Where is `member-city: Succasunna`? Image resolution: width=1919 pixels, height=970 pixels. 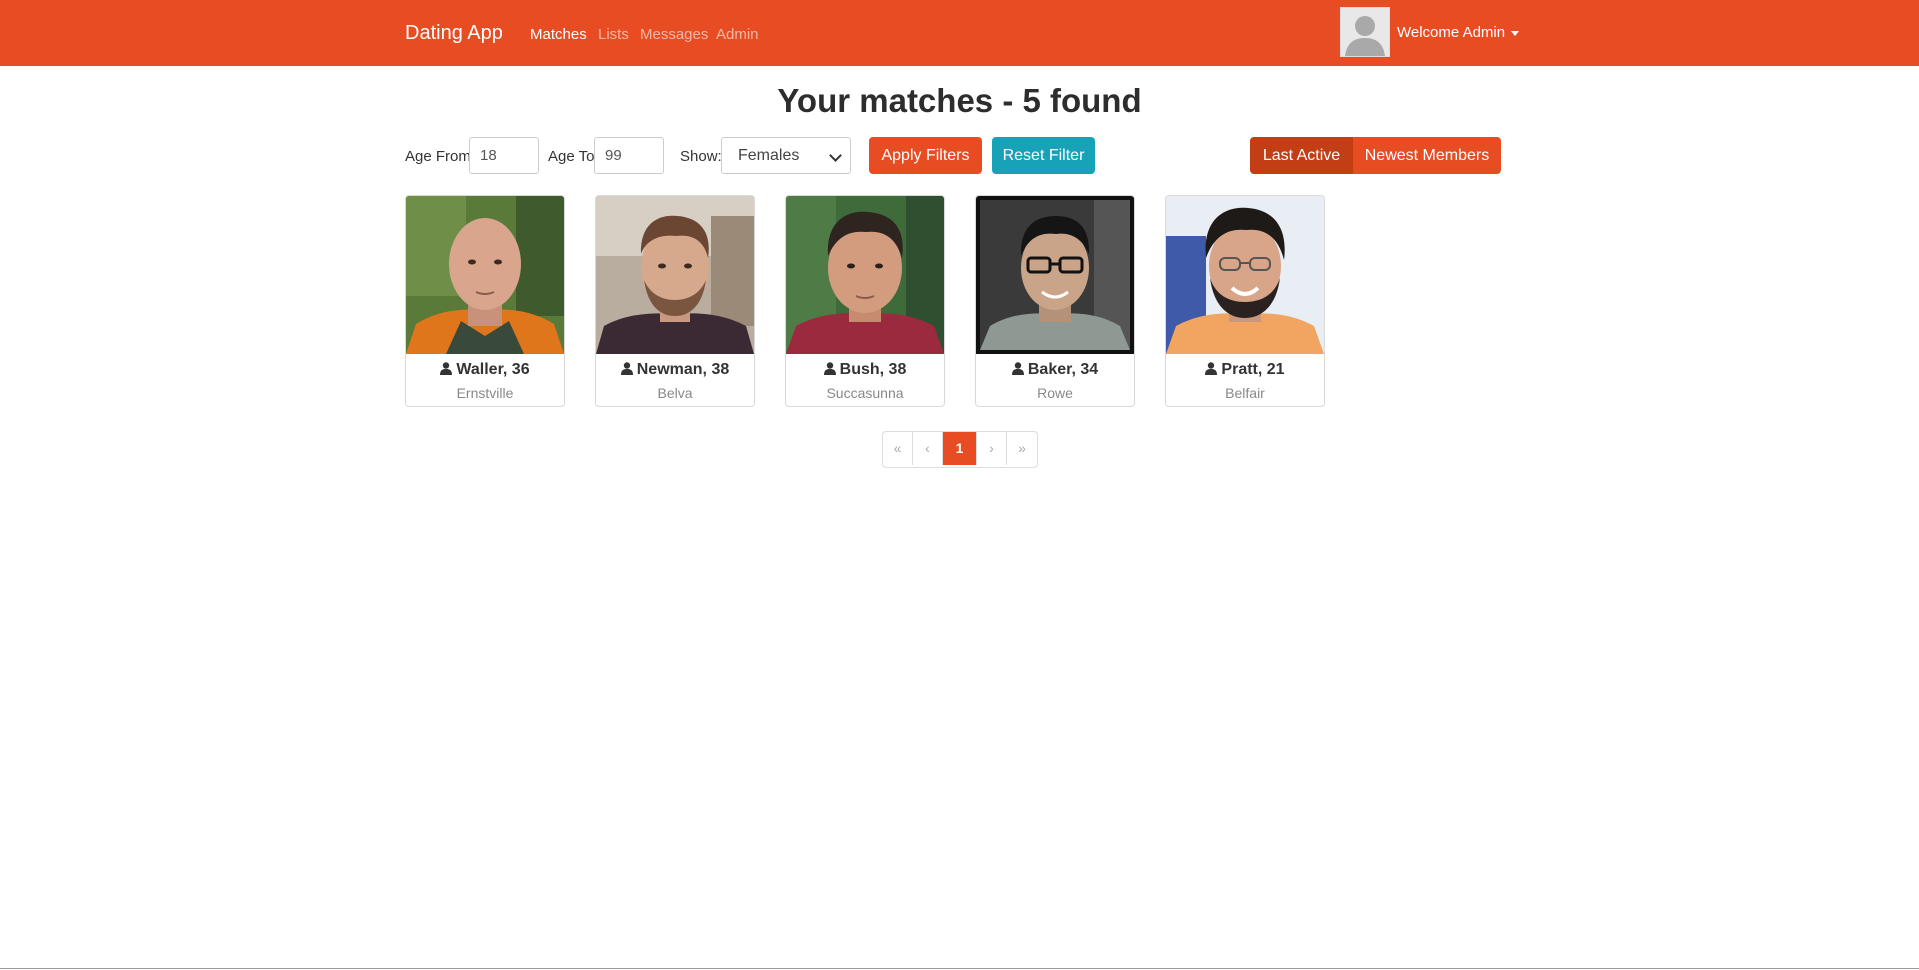
member-city: Succasunna is located at coordinates (865, 393).